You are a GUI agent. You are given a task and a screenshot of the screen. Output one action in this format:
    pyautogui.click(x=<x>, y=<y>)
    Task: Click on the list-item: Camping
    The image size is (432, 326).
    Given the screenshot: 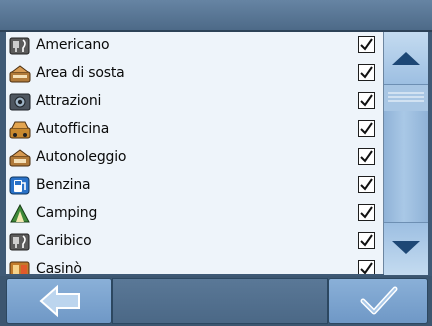 What is the action you would take?
    pyautogui.click(x=194, y=214)
    